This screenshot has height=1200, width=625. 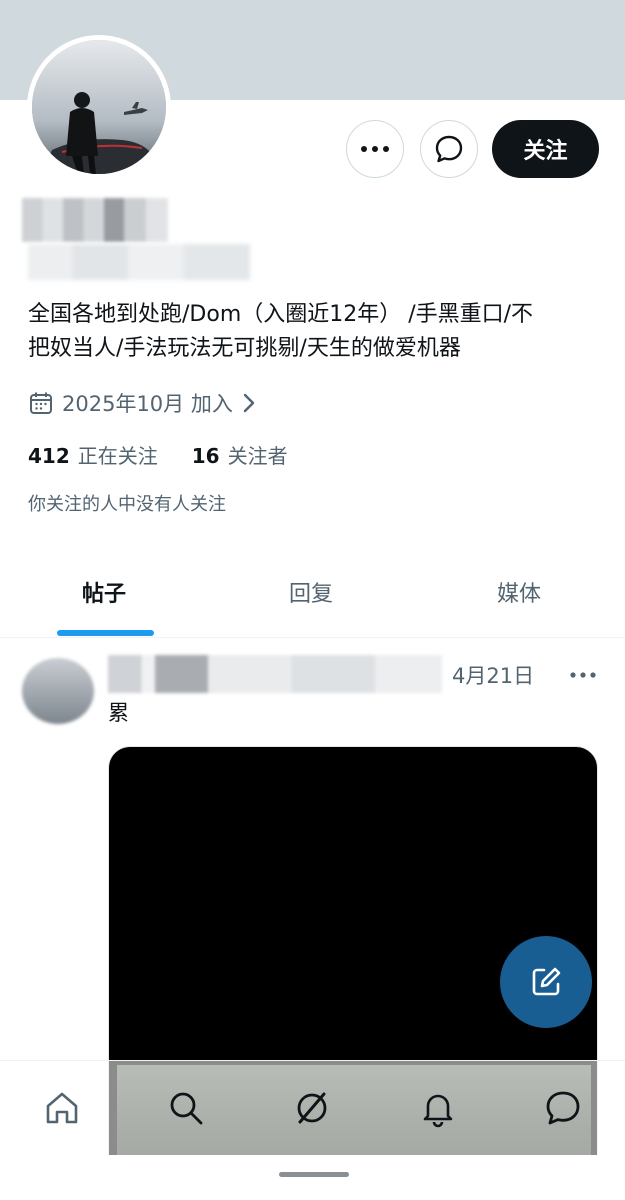 What do you see at coordinates (147, 404) in the screenshot?
I see `joined-text: 2025年10月 加入` at bounding box center [147, 404].